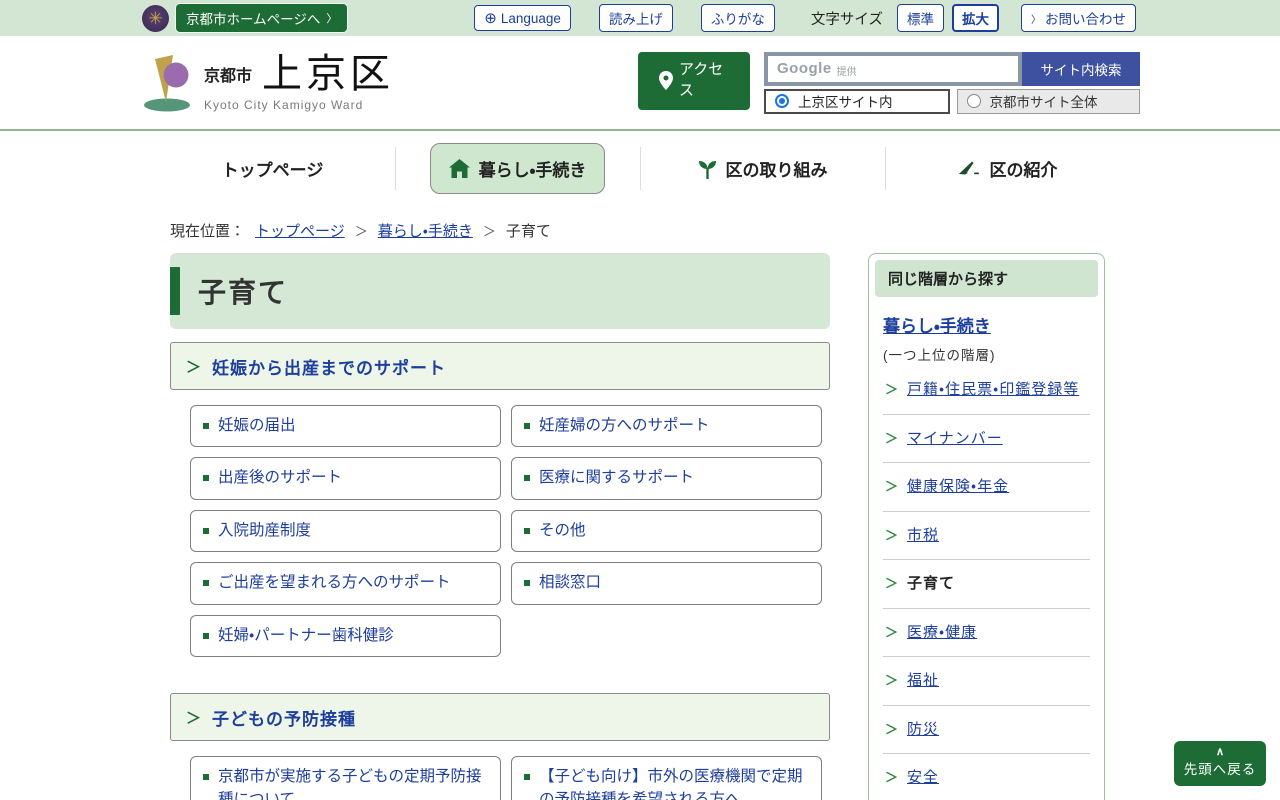 This screenshot has height=800, width=1280. I want to click on content-link-label: 相談窓口, so click(570, 583).